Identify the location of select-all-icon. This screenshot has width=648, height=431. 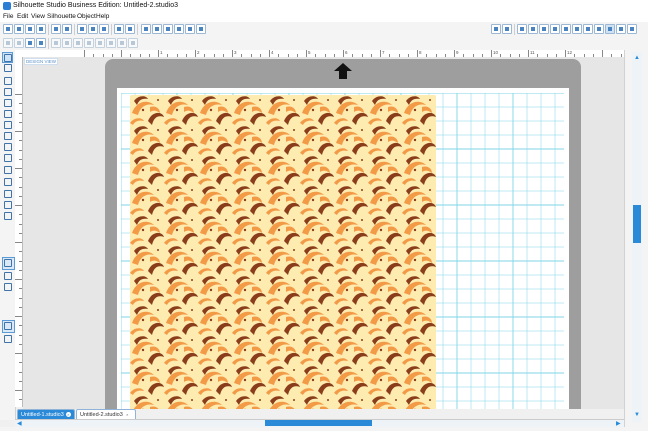
(8, 43).